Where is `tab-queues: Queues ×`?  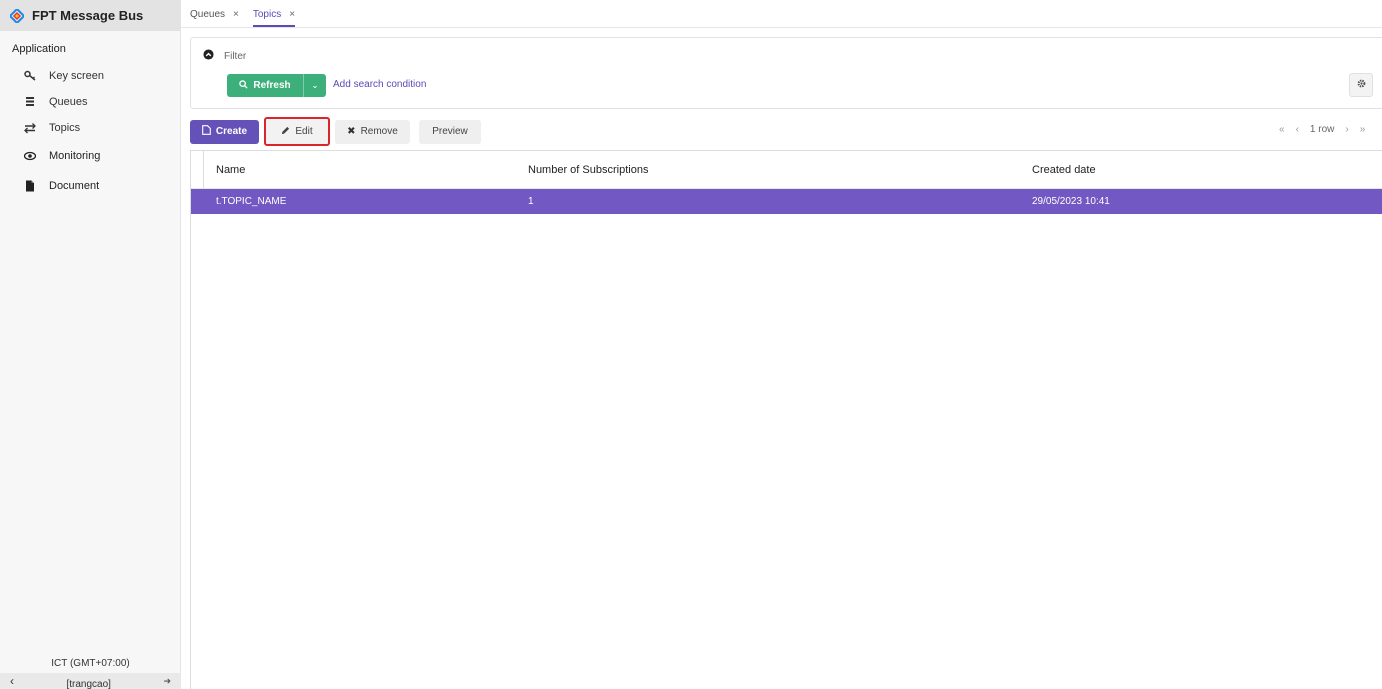 tab-queues: Queues × is located at coordinates (214, 18).